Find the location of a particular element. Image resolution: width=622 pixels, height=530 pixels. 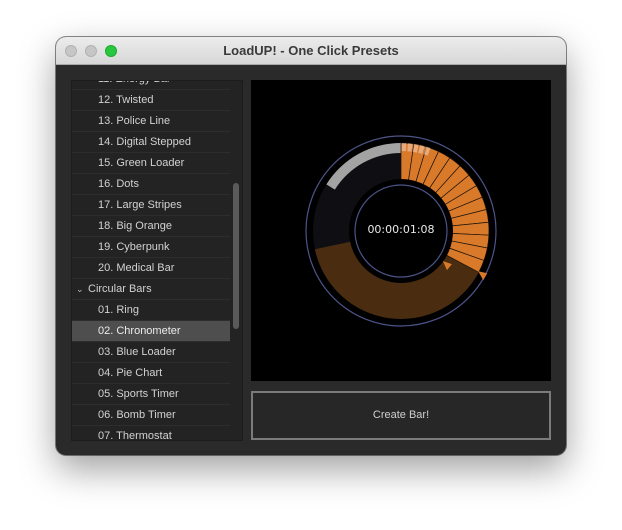

preset-label: 01. Ring is located at coordinates (118, 310).